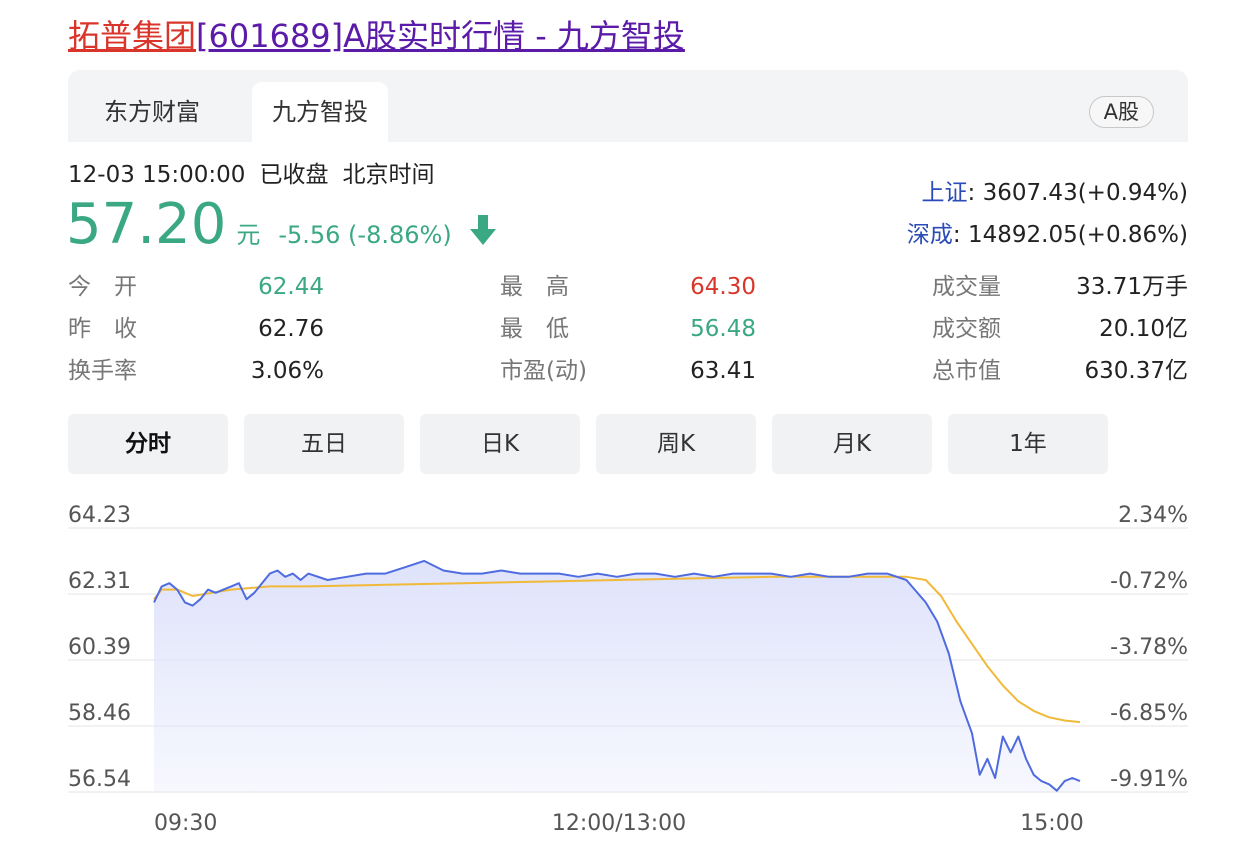 This screenshot has width=1244, height=852. What do you see at coordinates (619, 823) in the screenshot?
I see `x-tick-label: 12:00/13:00` at bounding box center [619, 823].